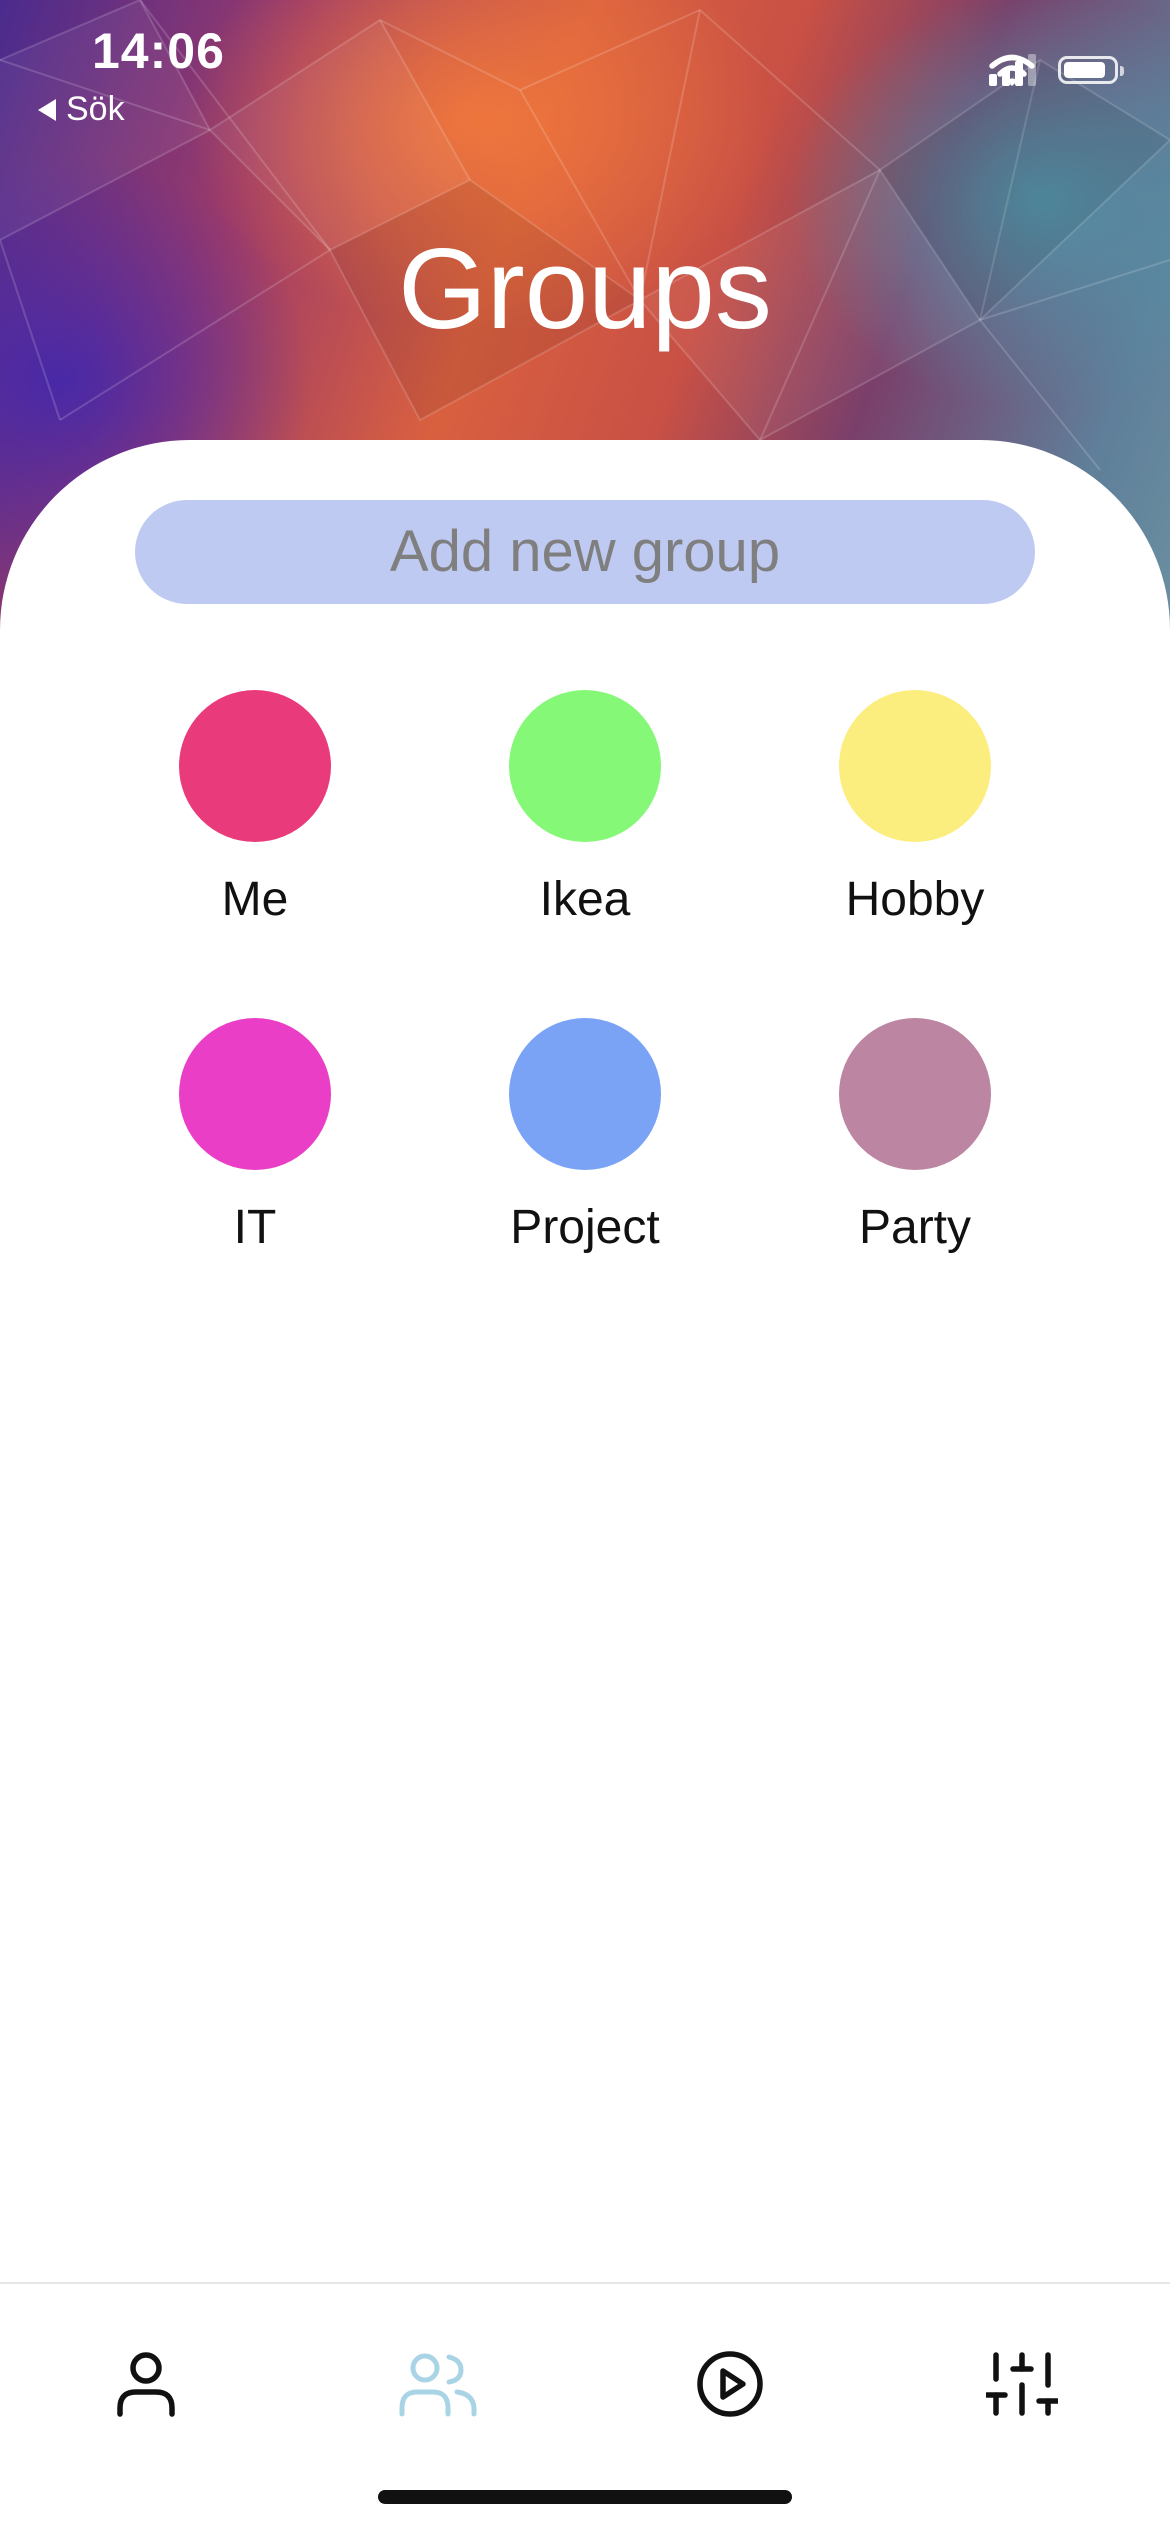 The height and width of the screenshot is (2534, 1170). Describe the element at coordinates (585, 552) in the screenshot. I see `add-new-group-button: Add new group` at that location.